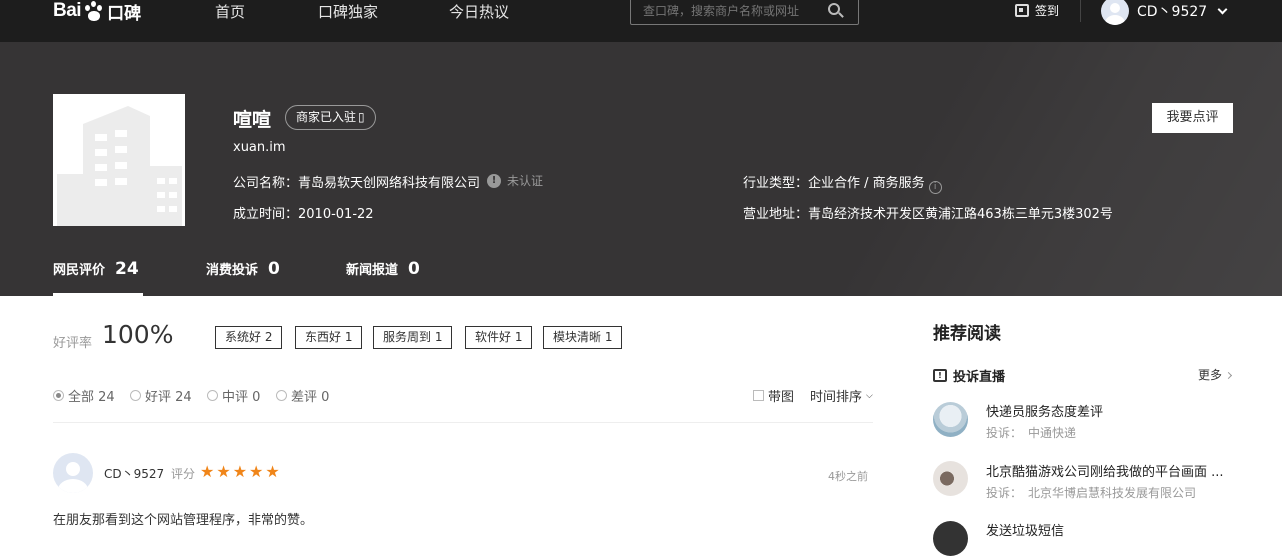 This screenshot has width=1282, height=556. What do you see at coordinates (259, 147) in the screenshot?
I see `merchant-domain: xuan.im` at bounding box center [259, 147].